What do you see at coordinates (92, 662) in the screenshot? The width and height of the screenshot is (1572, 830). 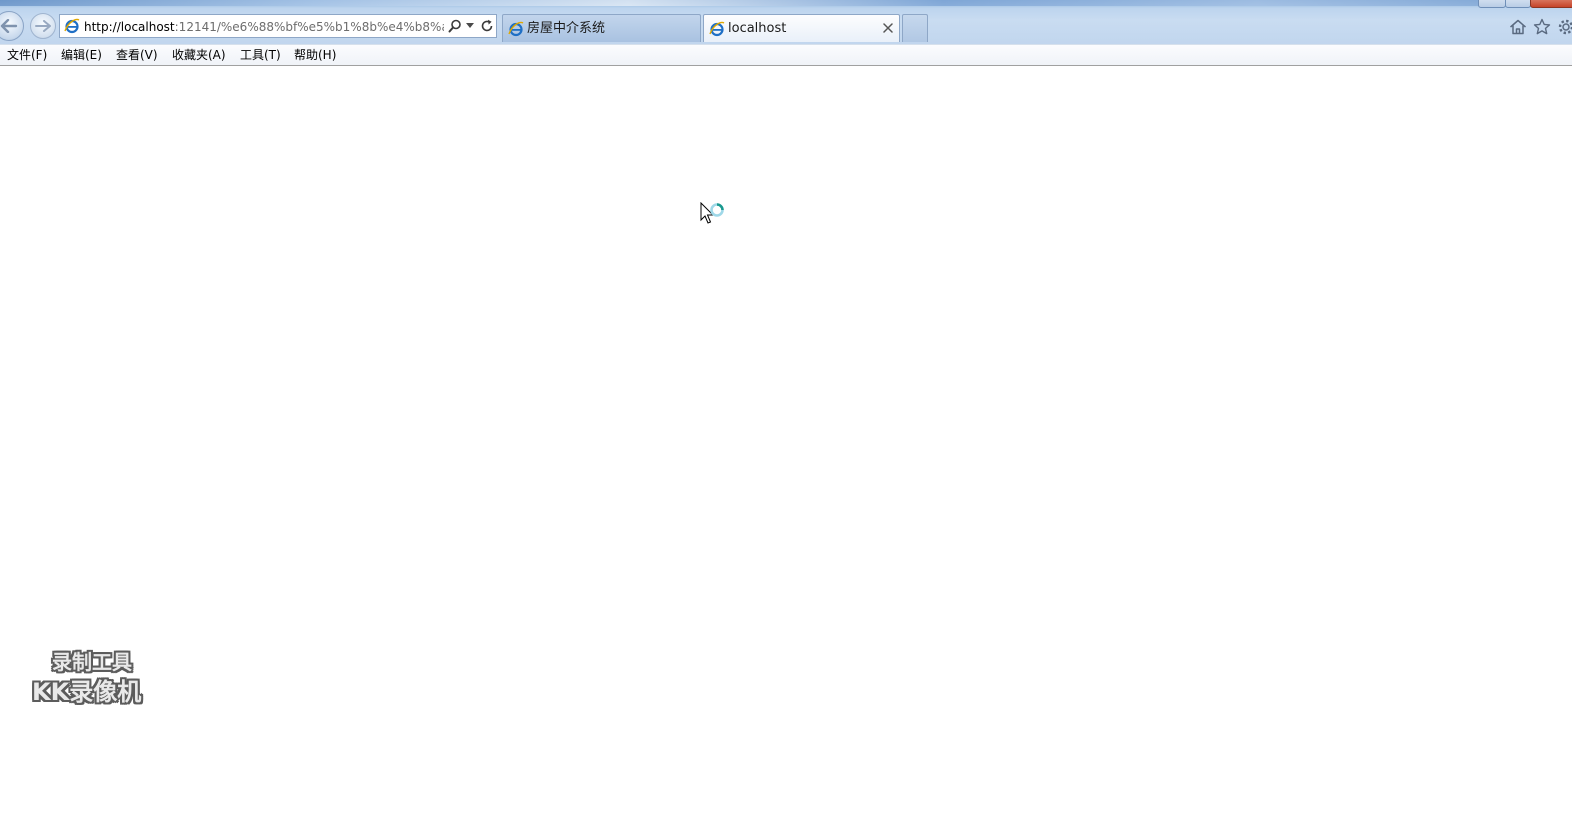 I see `watermark-line-1: 录制工具` at bounding box center [92, 662].